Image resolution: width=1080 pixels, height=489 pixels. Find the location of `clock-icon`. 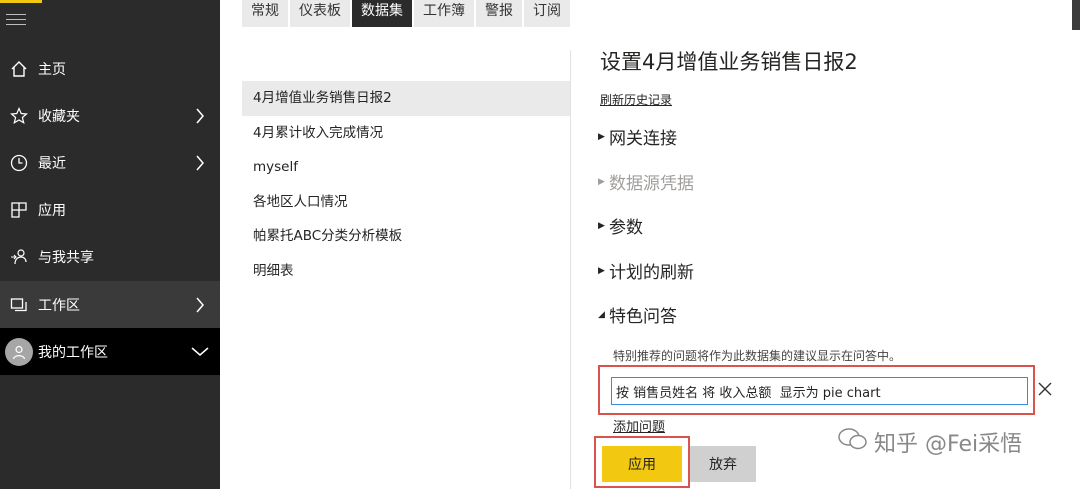

clock-icon is located at coordinates (19, 163).